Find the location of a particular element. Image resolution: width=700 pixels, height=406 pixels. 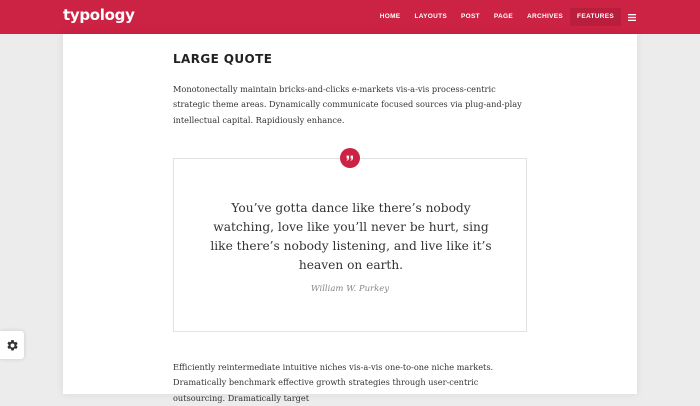

nav-item-archives: ARCHIVES is located at coordinates (545, 17).